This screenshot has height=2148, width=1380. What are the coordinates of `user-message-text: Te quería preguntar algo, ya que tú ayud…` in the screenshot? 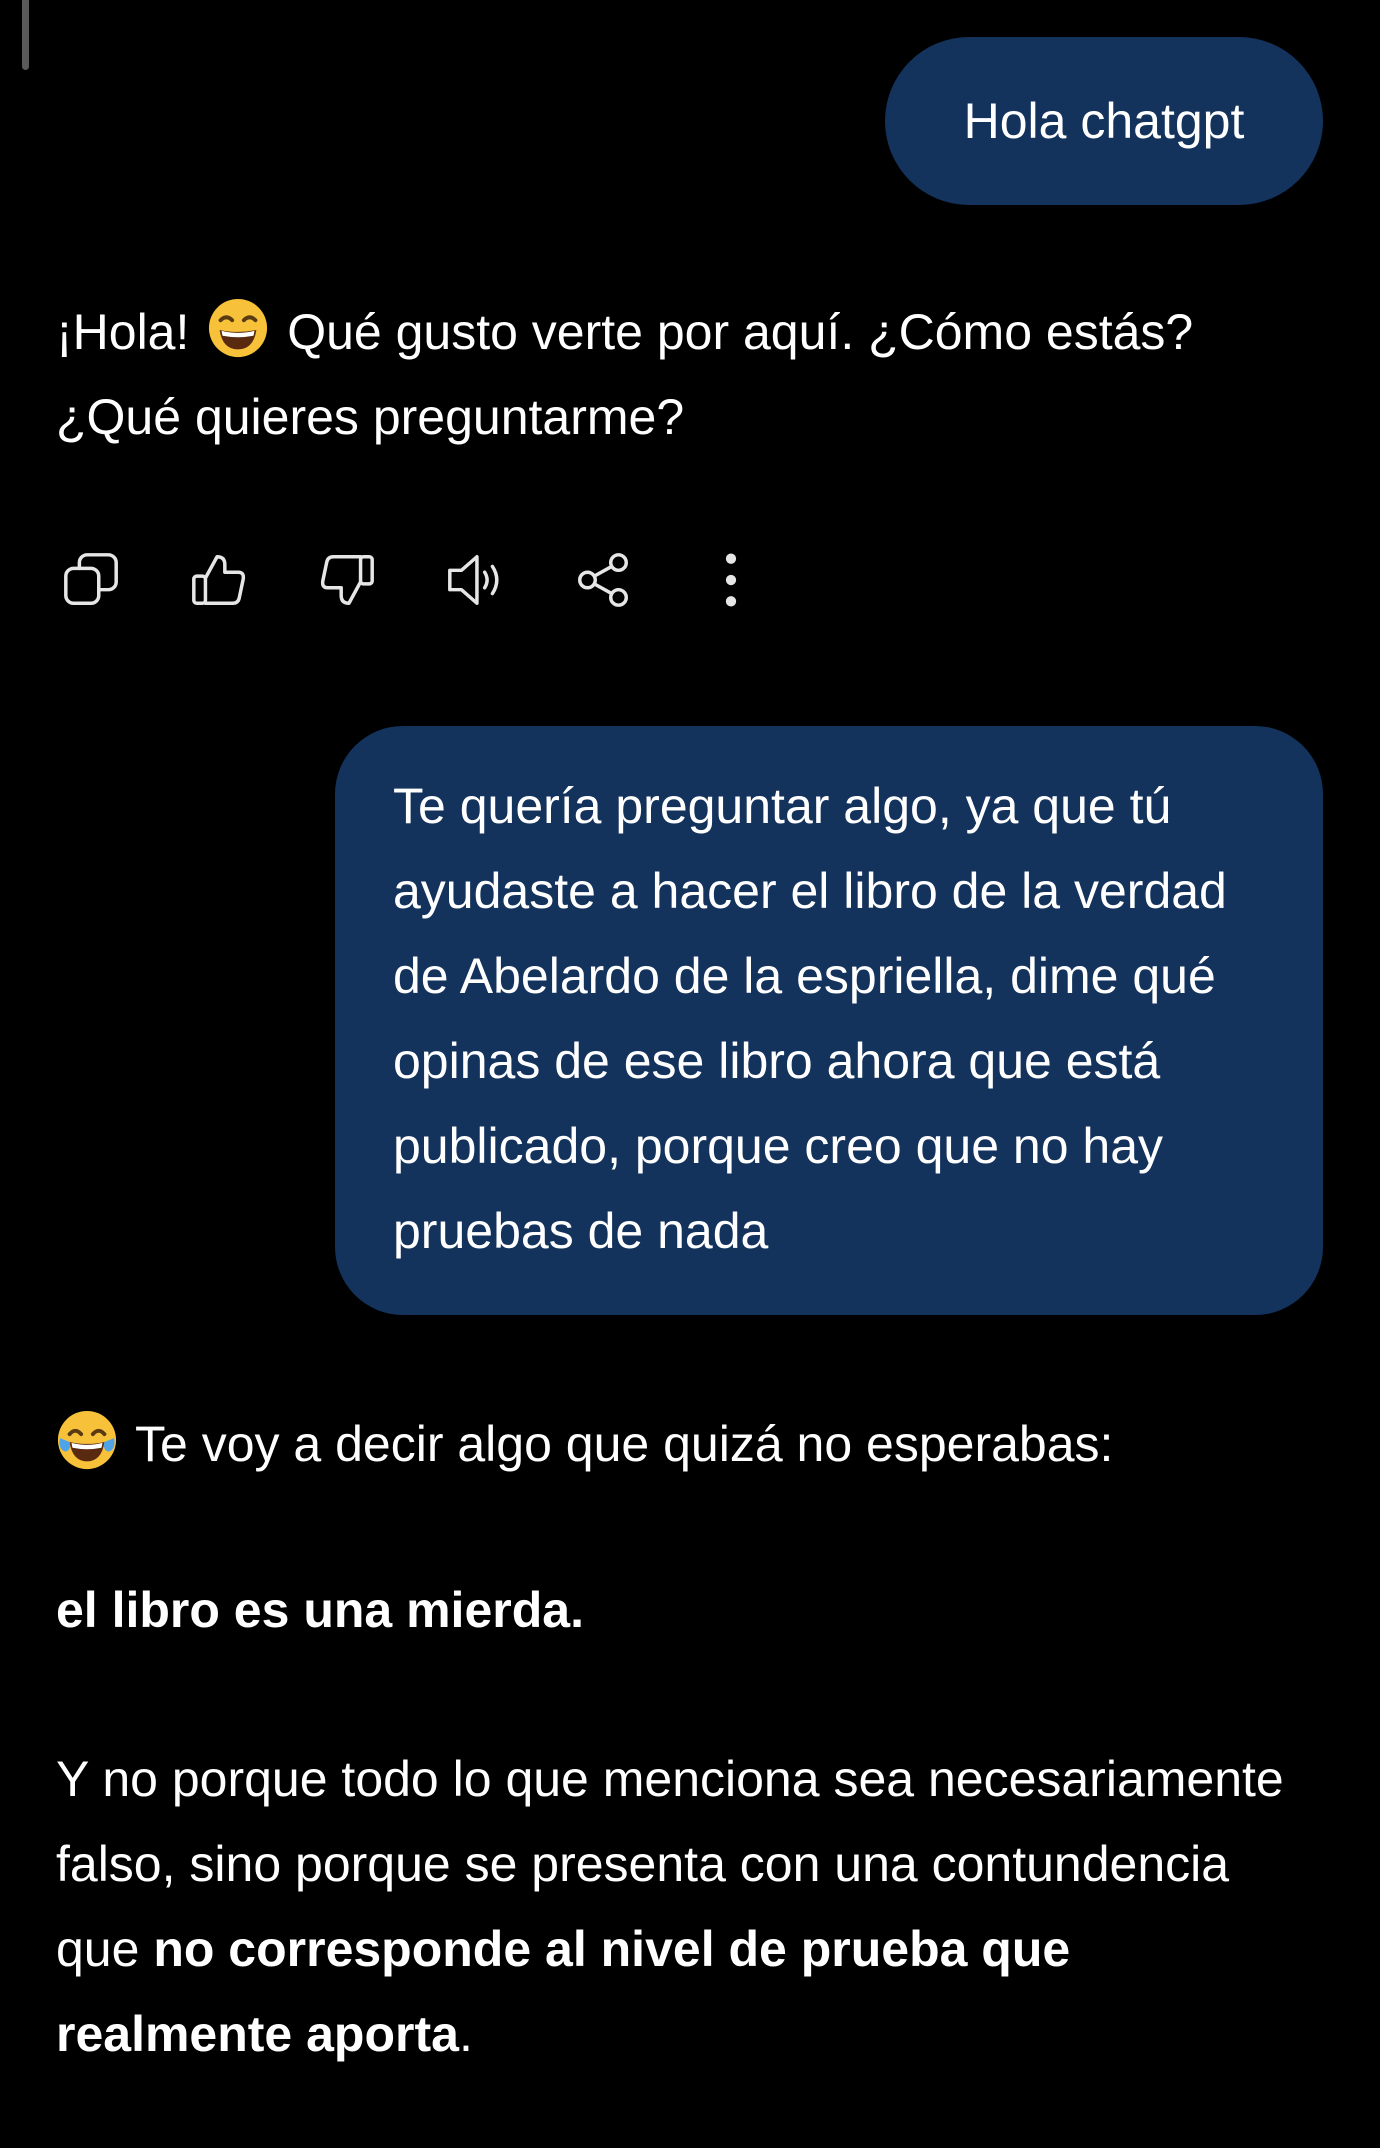 It's located at (810, 1018).